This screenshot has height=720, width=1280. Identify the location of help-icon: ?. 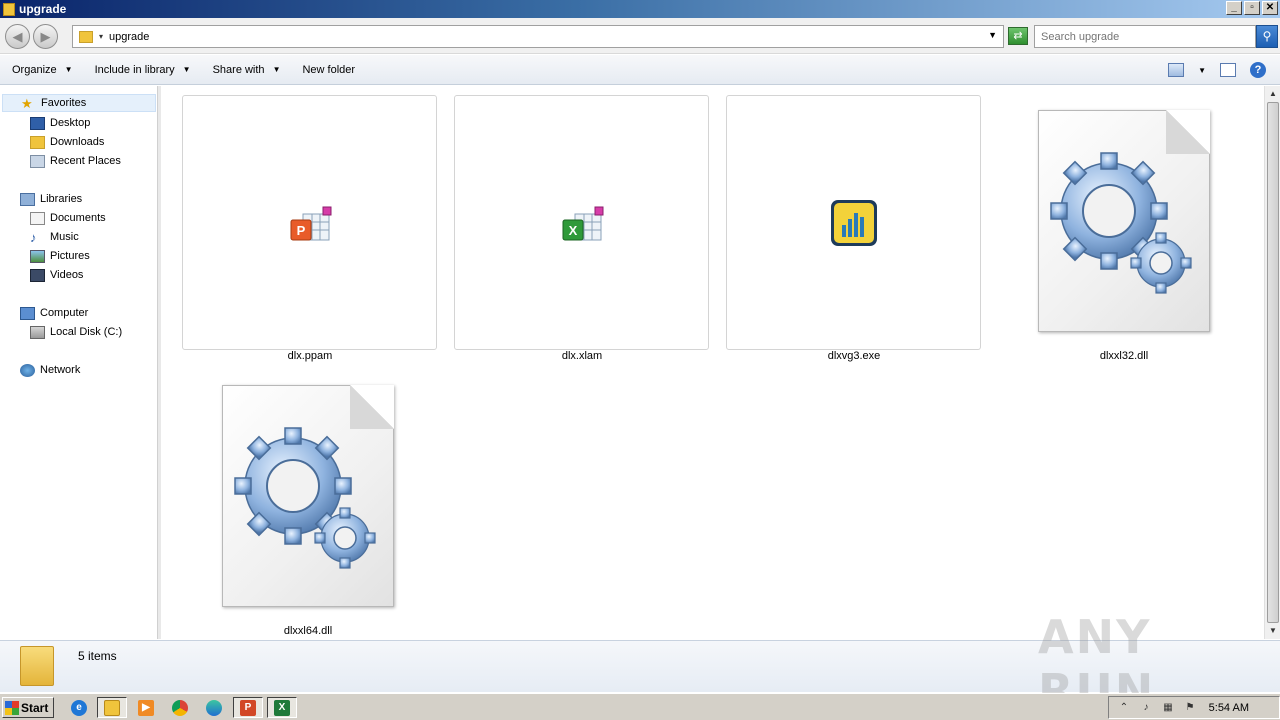
(1258, 70).